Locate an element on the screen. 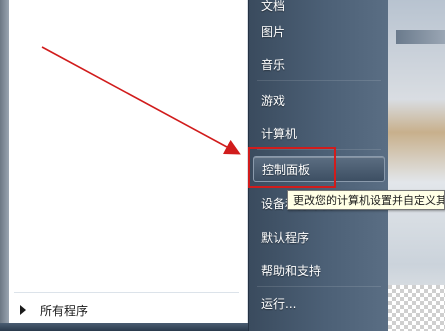 The image size is (445, 331). menu-item-default-programs: 默认程序 is located at coordinates (319, 237).